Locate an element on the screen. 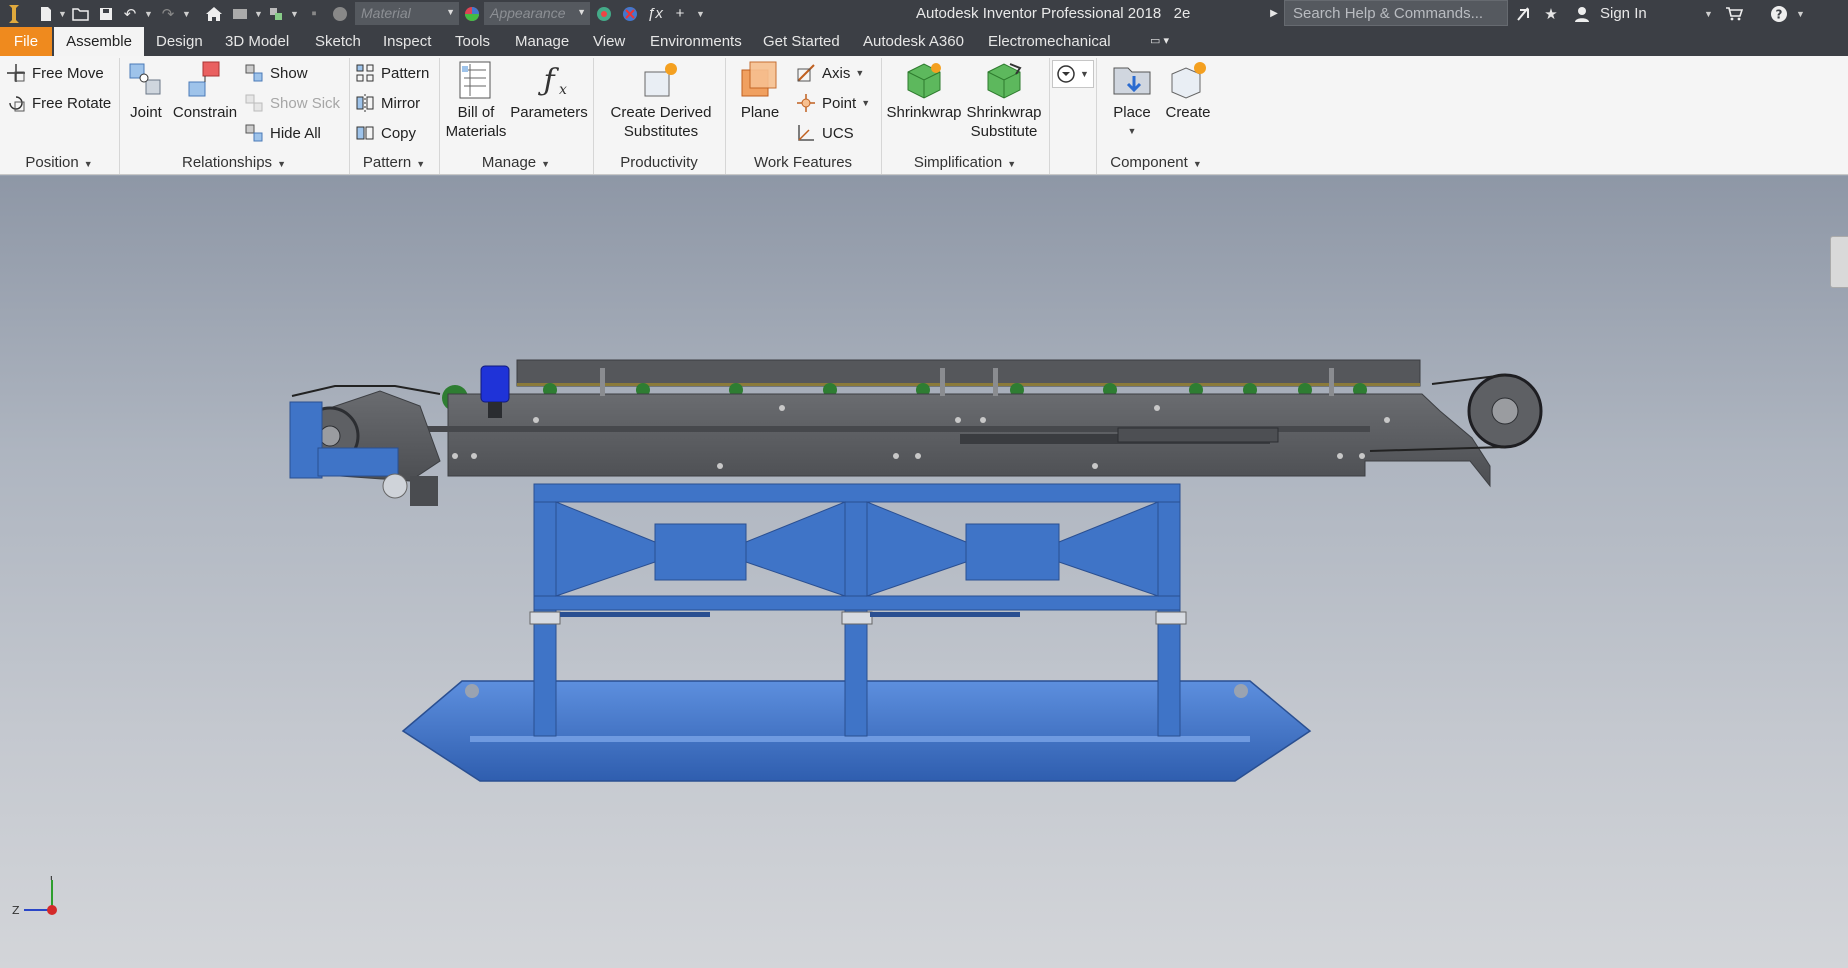  free-rotate-button: Free Rotate is located at coordinates (58, 103).